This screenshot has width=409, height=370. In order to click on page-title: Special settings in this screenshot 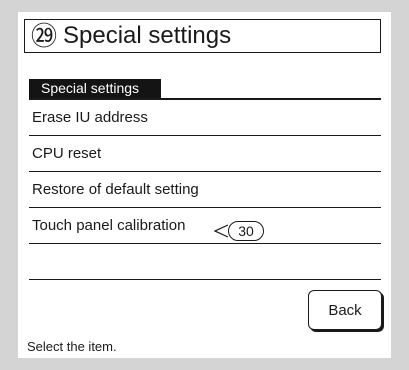, I will do `click(147, 35)`.